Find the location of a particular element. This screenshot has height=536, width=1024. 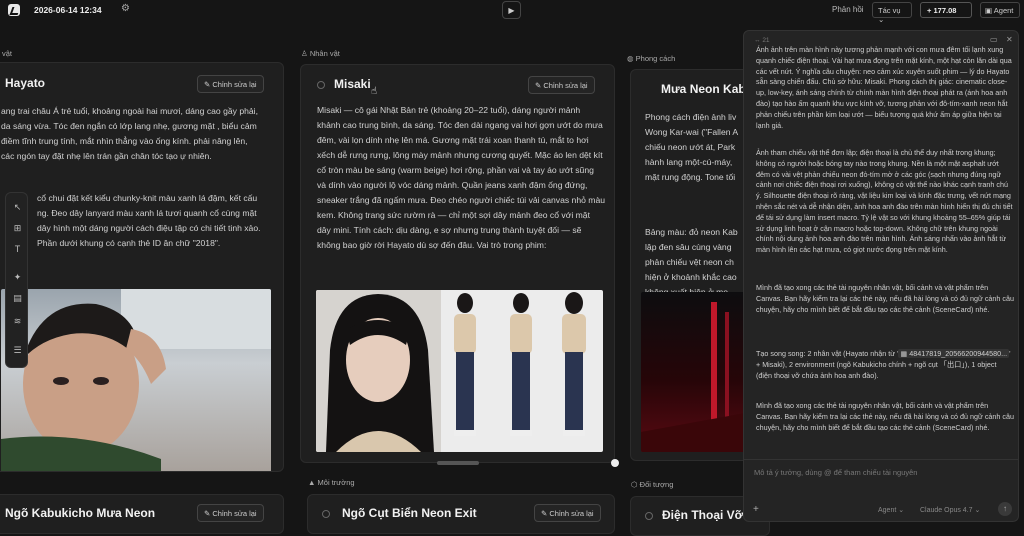

character-turnaround is located at coordinates (451, 371).